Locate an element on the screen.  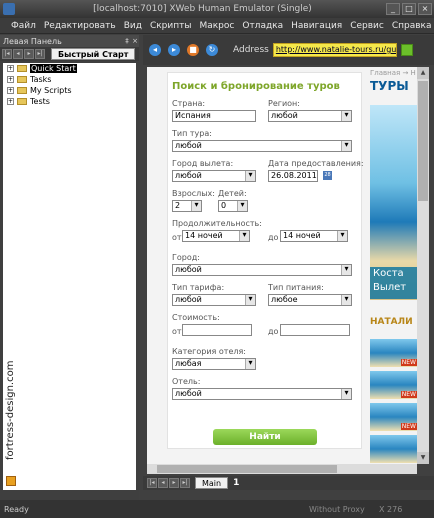
natali-heading: НАТАЛИ is located at coordinates (391, 322).